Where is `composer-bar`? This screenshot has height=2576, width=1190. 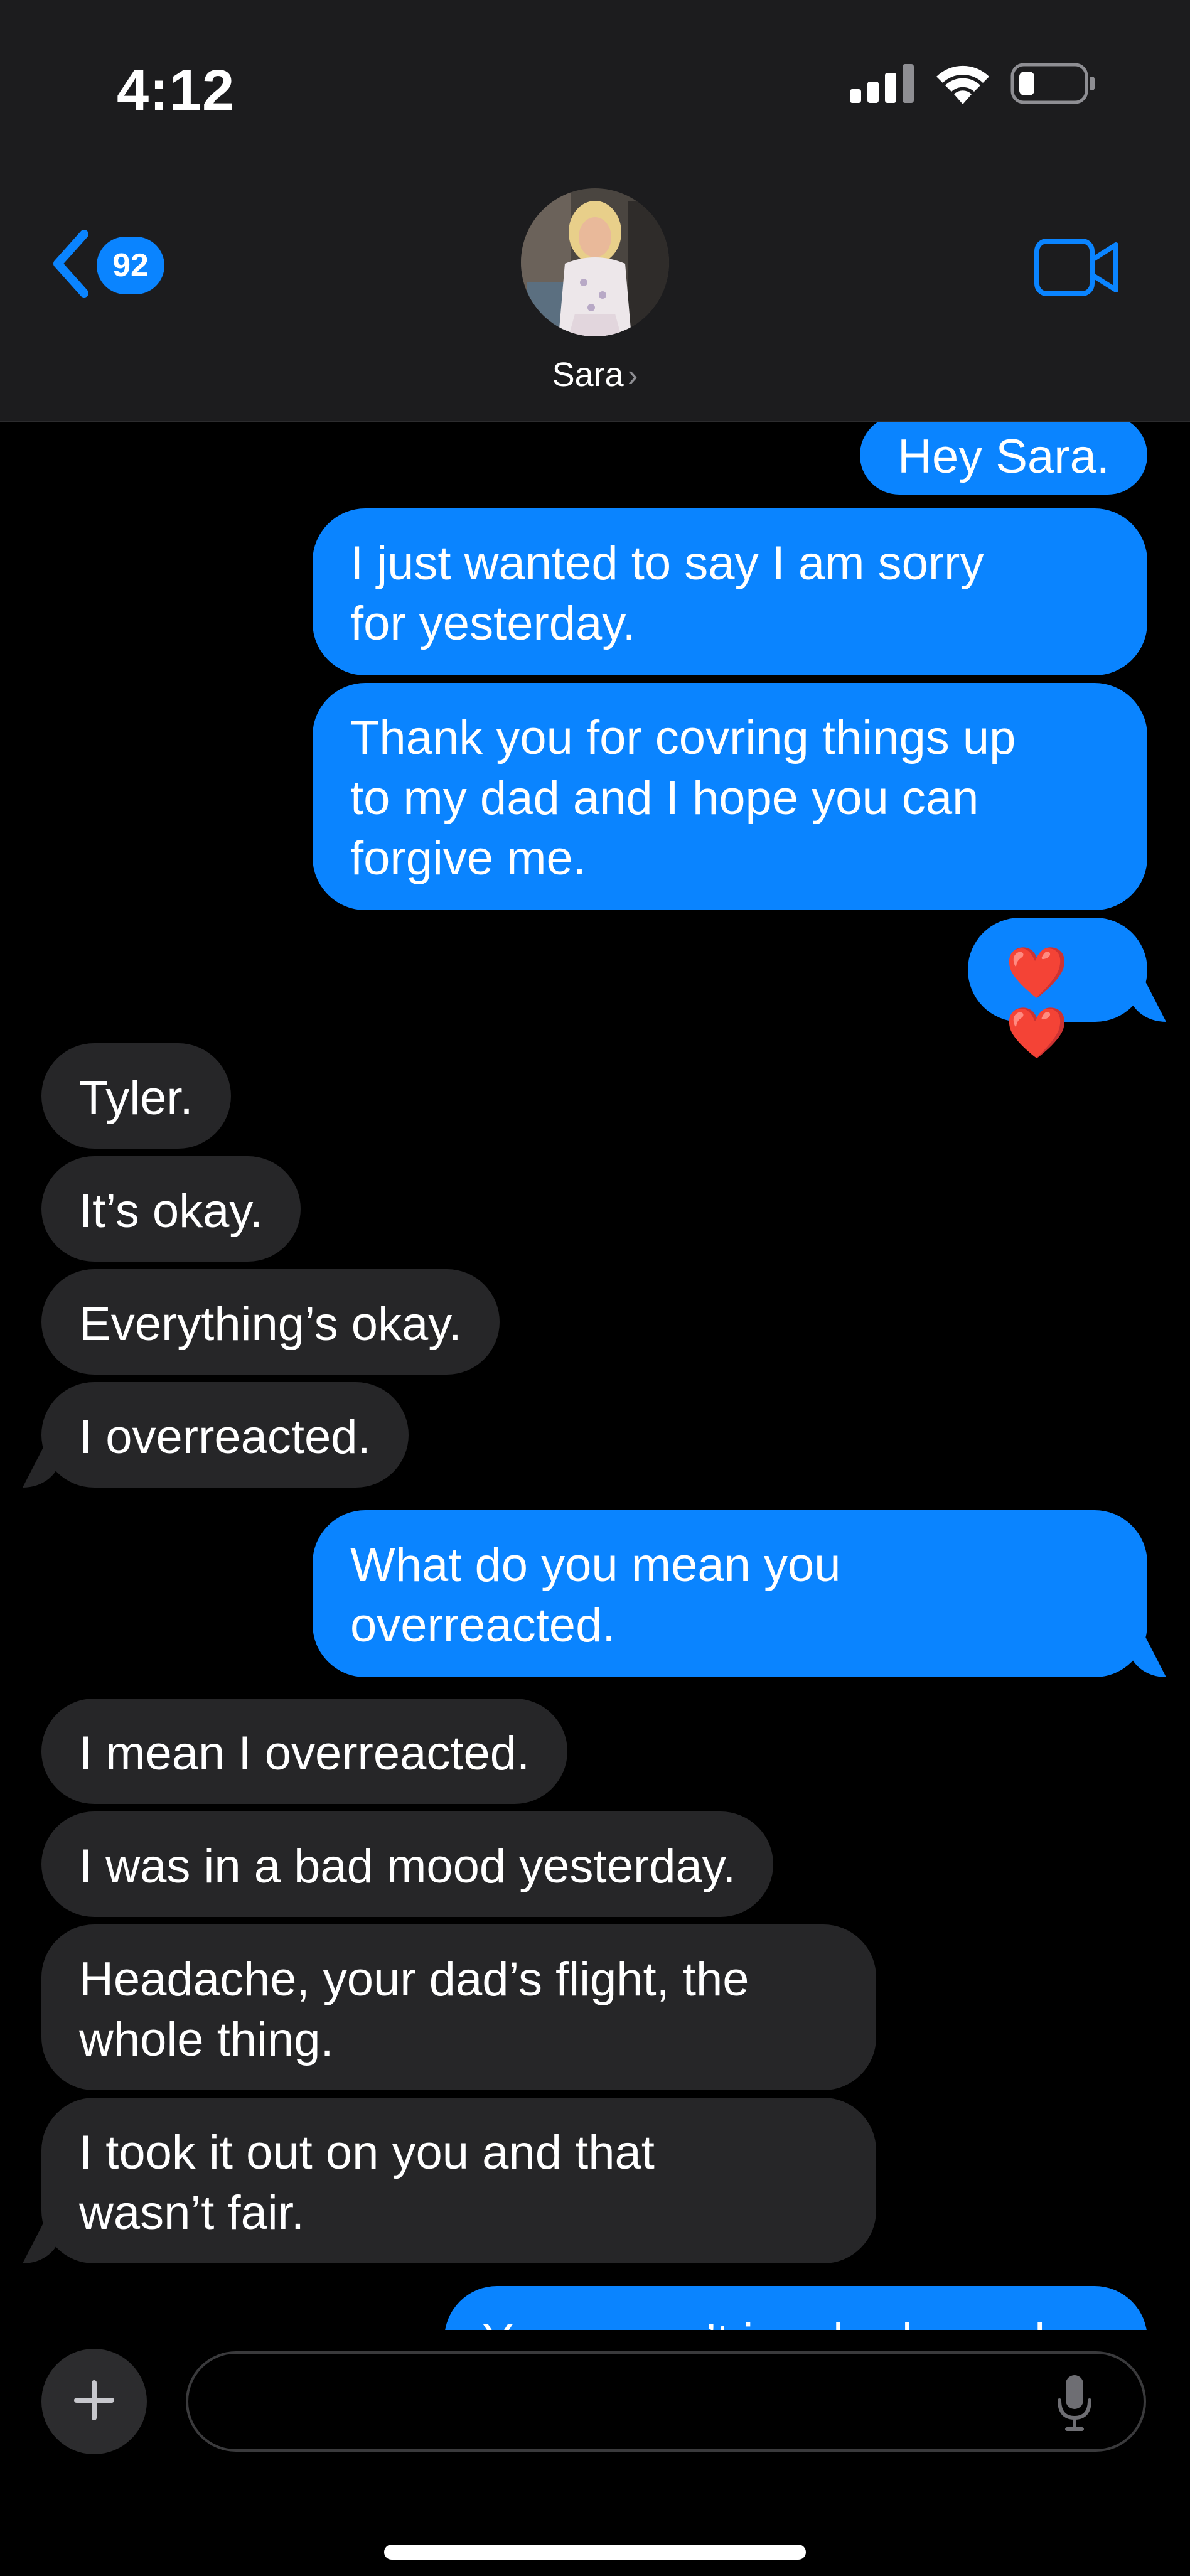 composer-bar is located at coordinates (595, 2453).